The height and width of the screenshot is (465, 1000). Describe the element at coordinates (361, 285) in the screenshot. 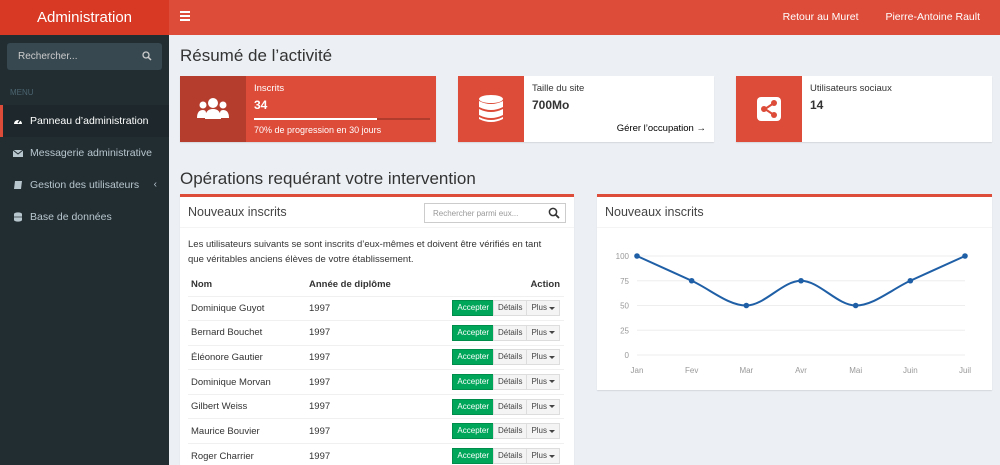

I see `col-year: Année de diplôme` at that location.